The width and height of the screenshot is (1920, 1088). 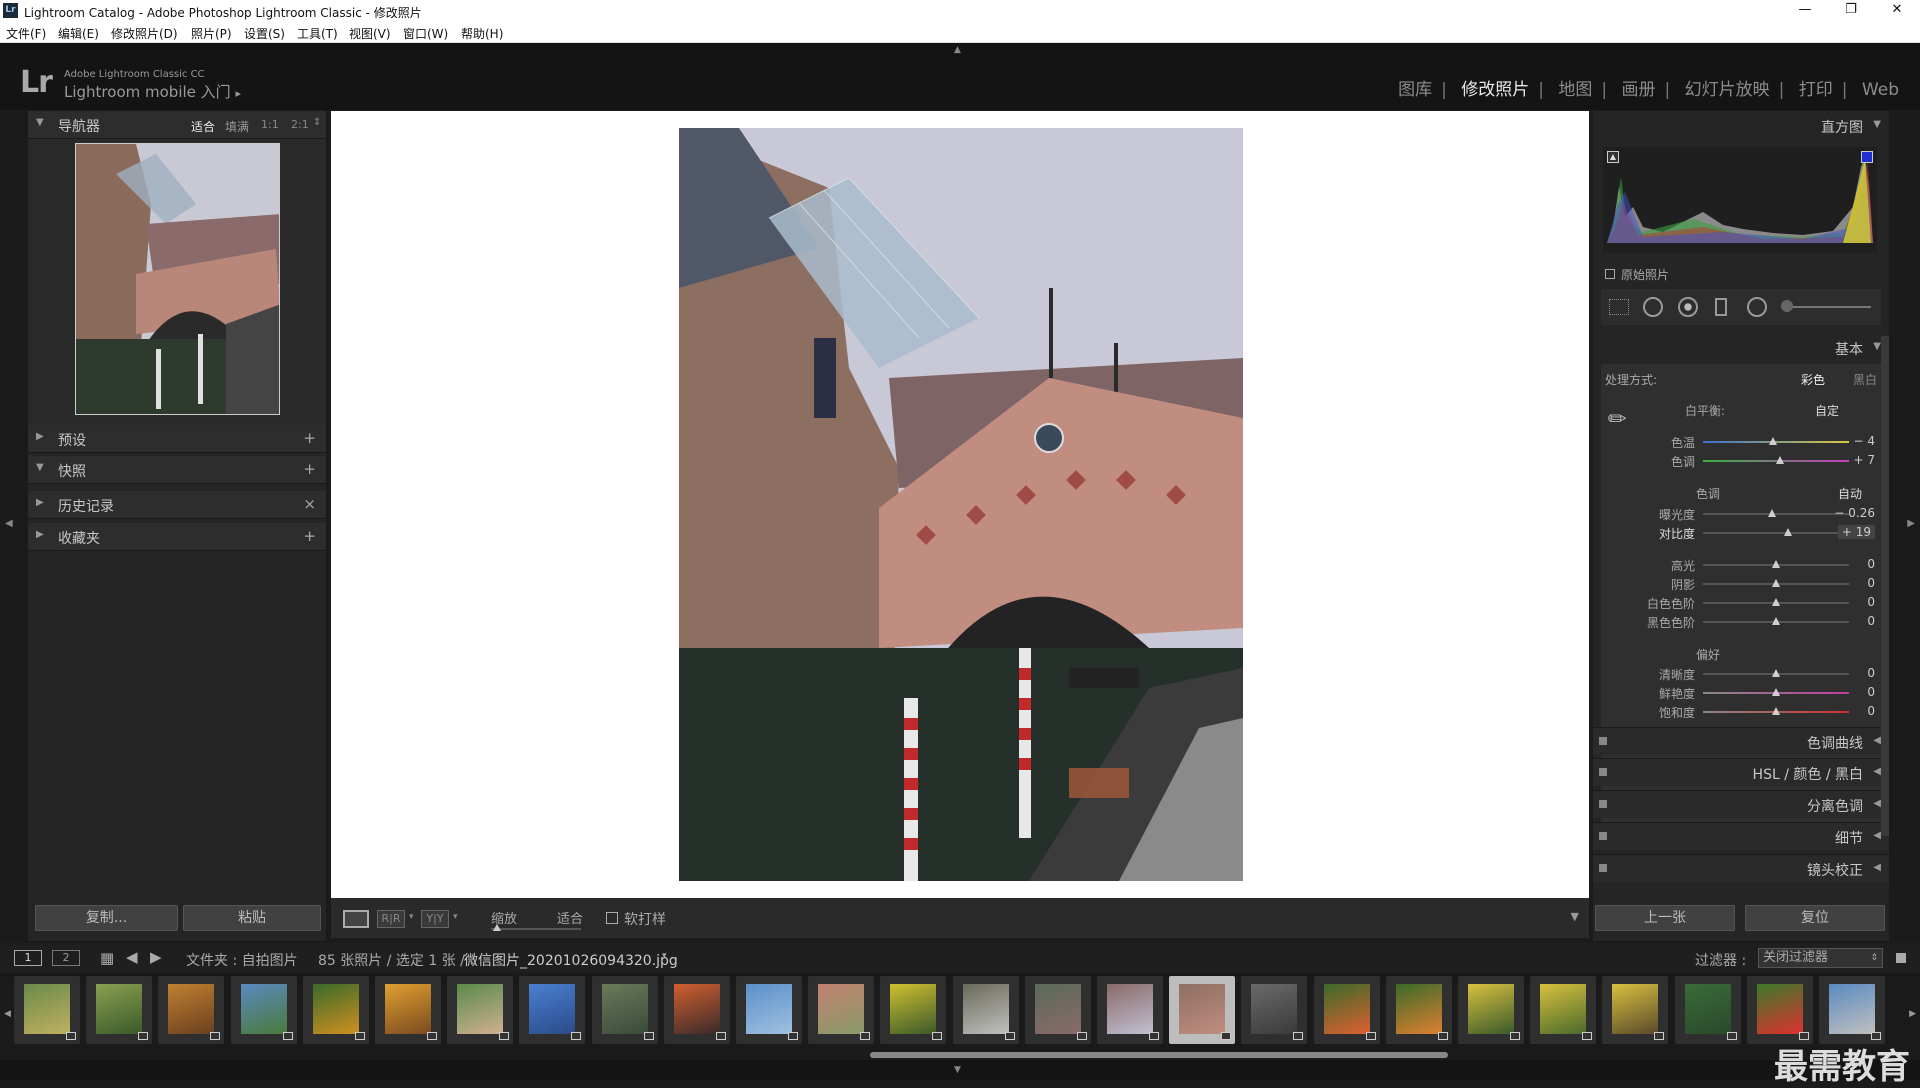 What do you see at coordinates (455, 917) in the screenshot?
I see `swap-dropdown-icon: ▾` at bounding box center [455, 917].